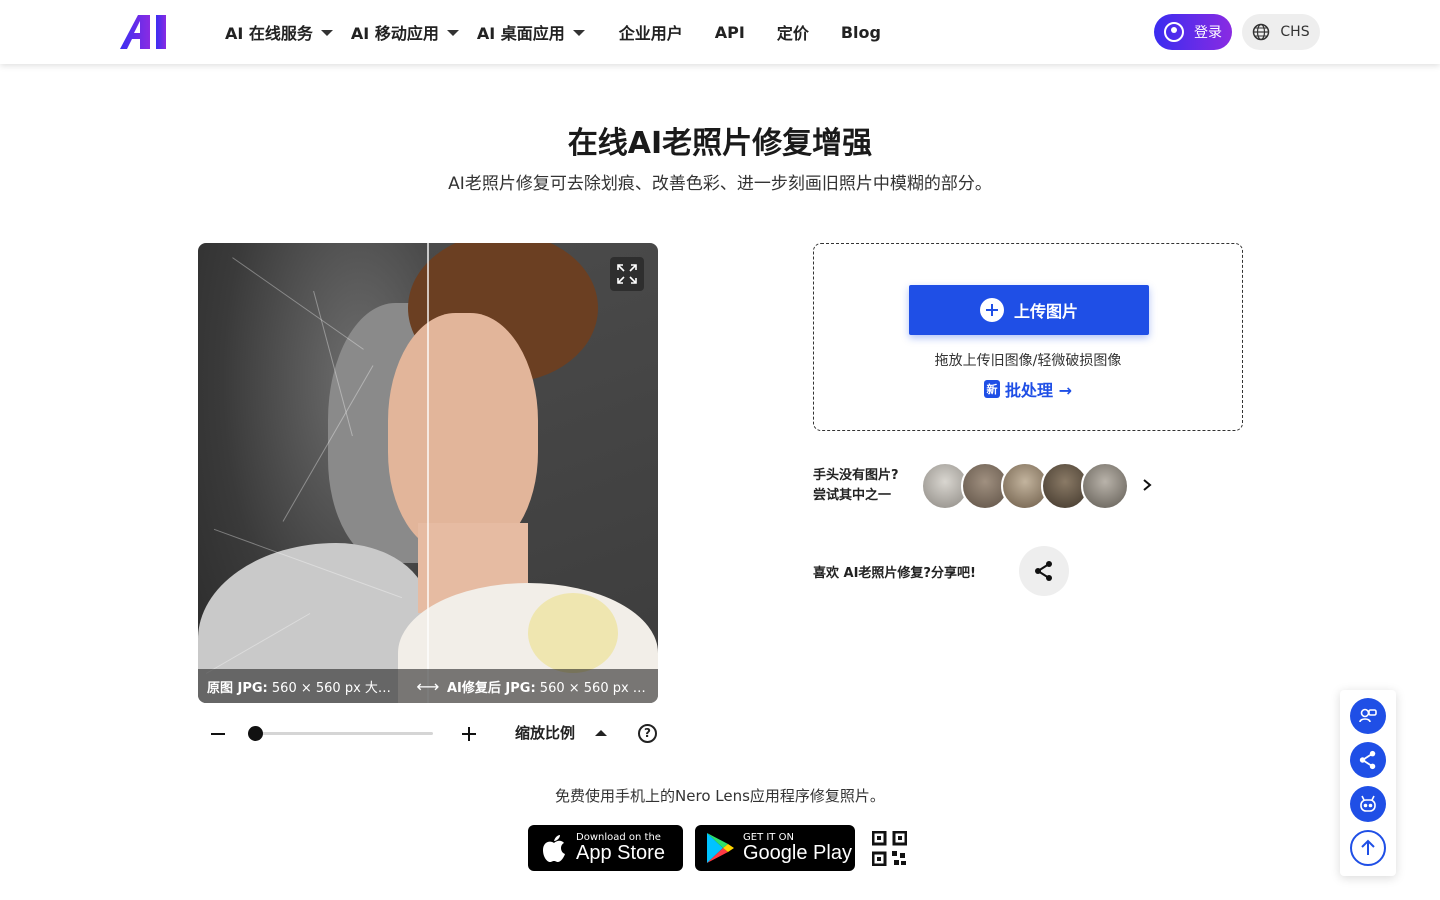  I want to click on site-logo, so click(146, 32).